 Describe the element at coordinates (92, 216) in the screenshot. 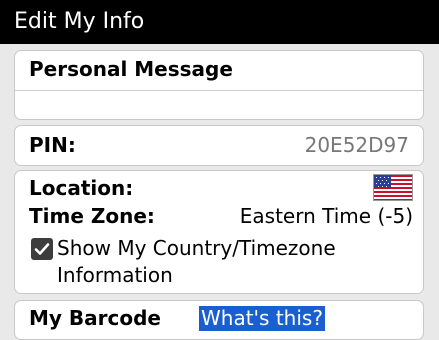

I see `time-zone-label: Time Zone:` at that location.